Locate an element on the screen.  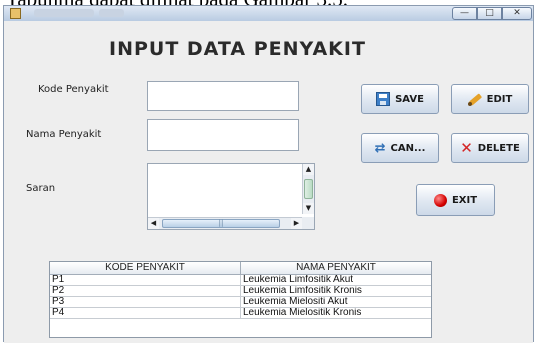
horizontal-scroll-thumb: || is located at coordinates (221, 223).